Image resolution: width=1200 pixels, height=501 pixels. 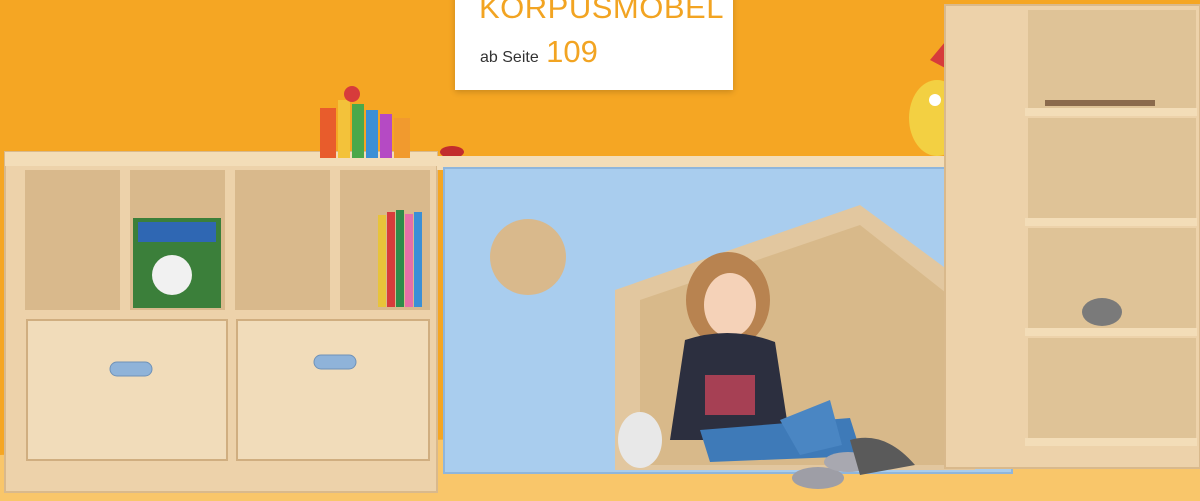 I want to click on page-reference: ab Seite 109, so click(x=539, y=51).